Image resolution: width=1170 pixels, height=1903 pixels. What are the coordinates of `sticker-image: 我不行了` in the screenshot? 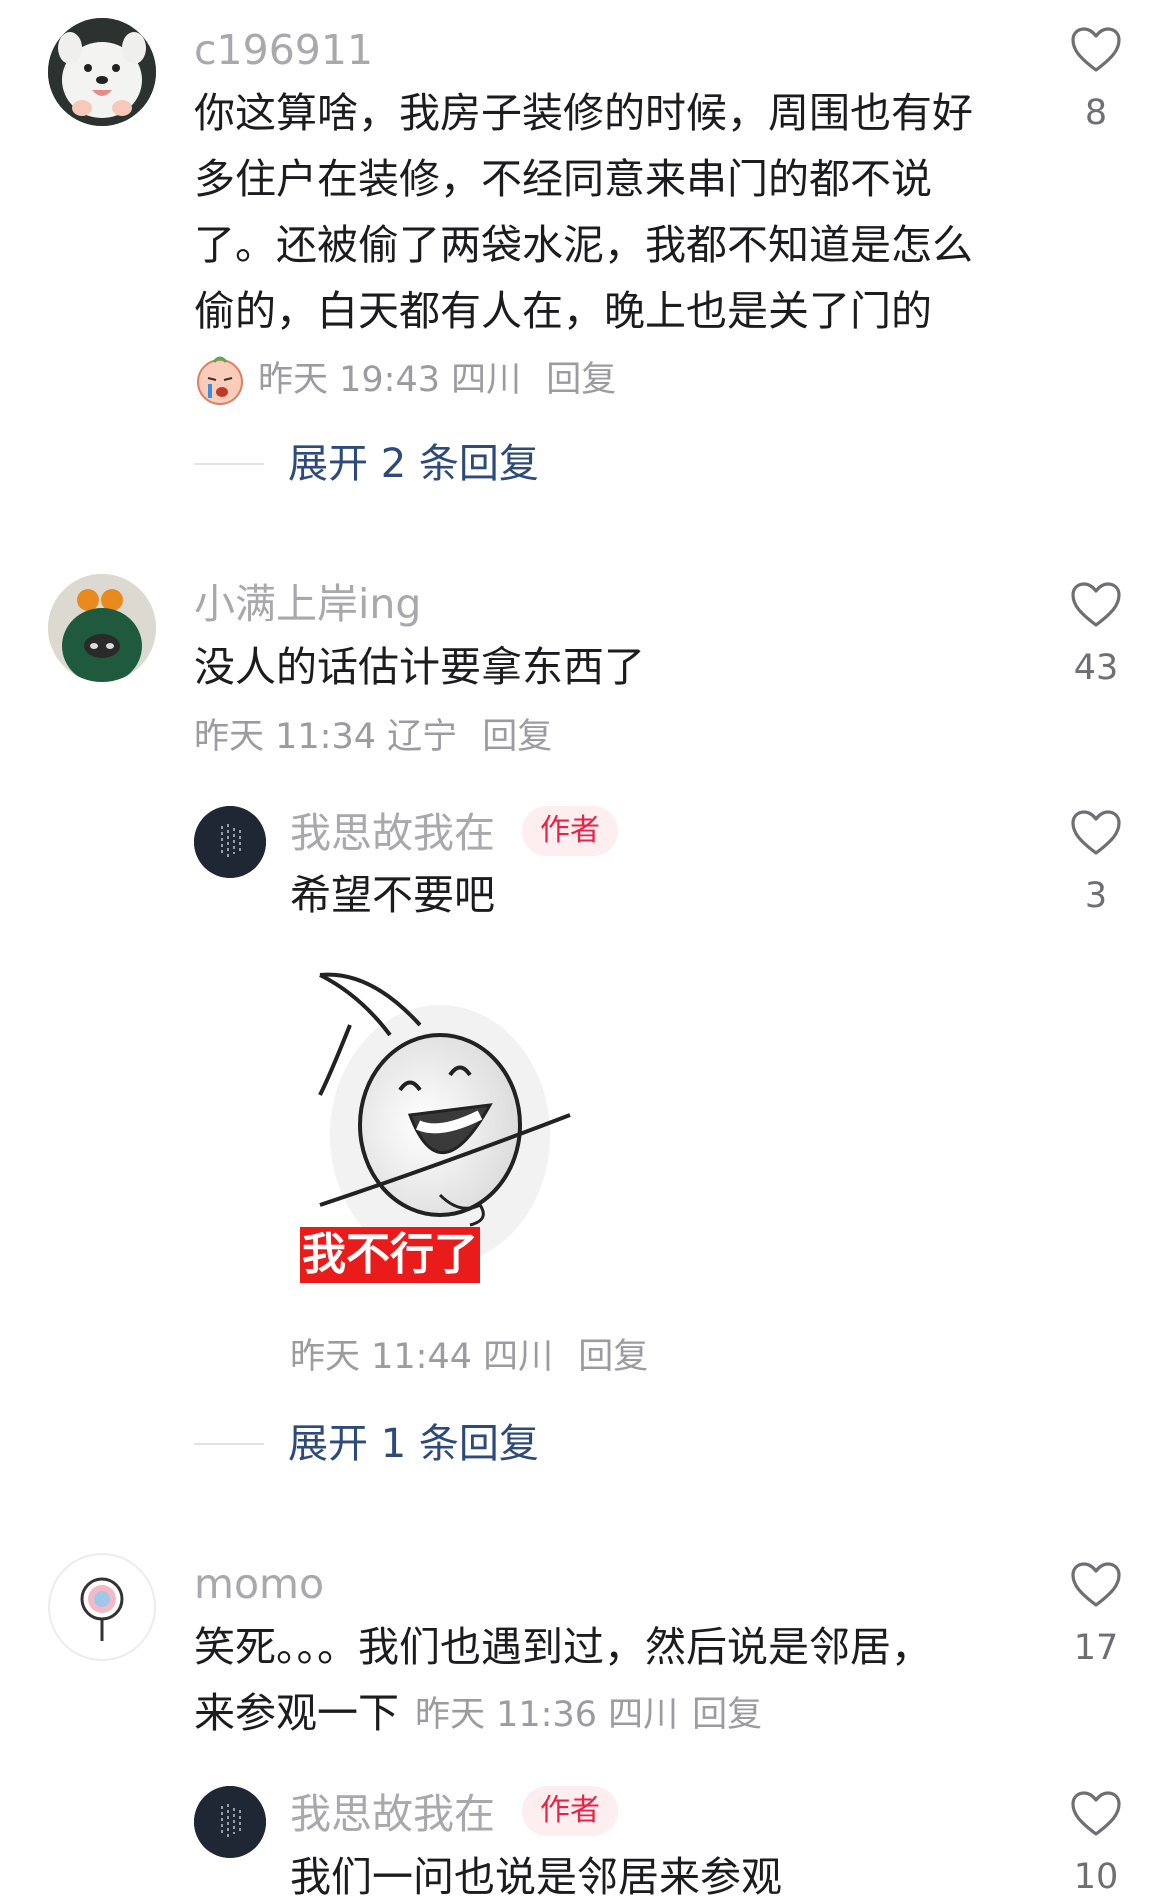 It's located at (470, 1142).